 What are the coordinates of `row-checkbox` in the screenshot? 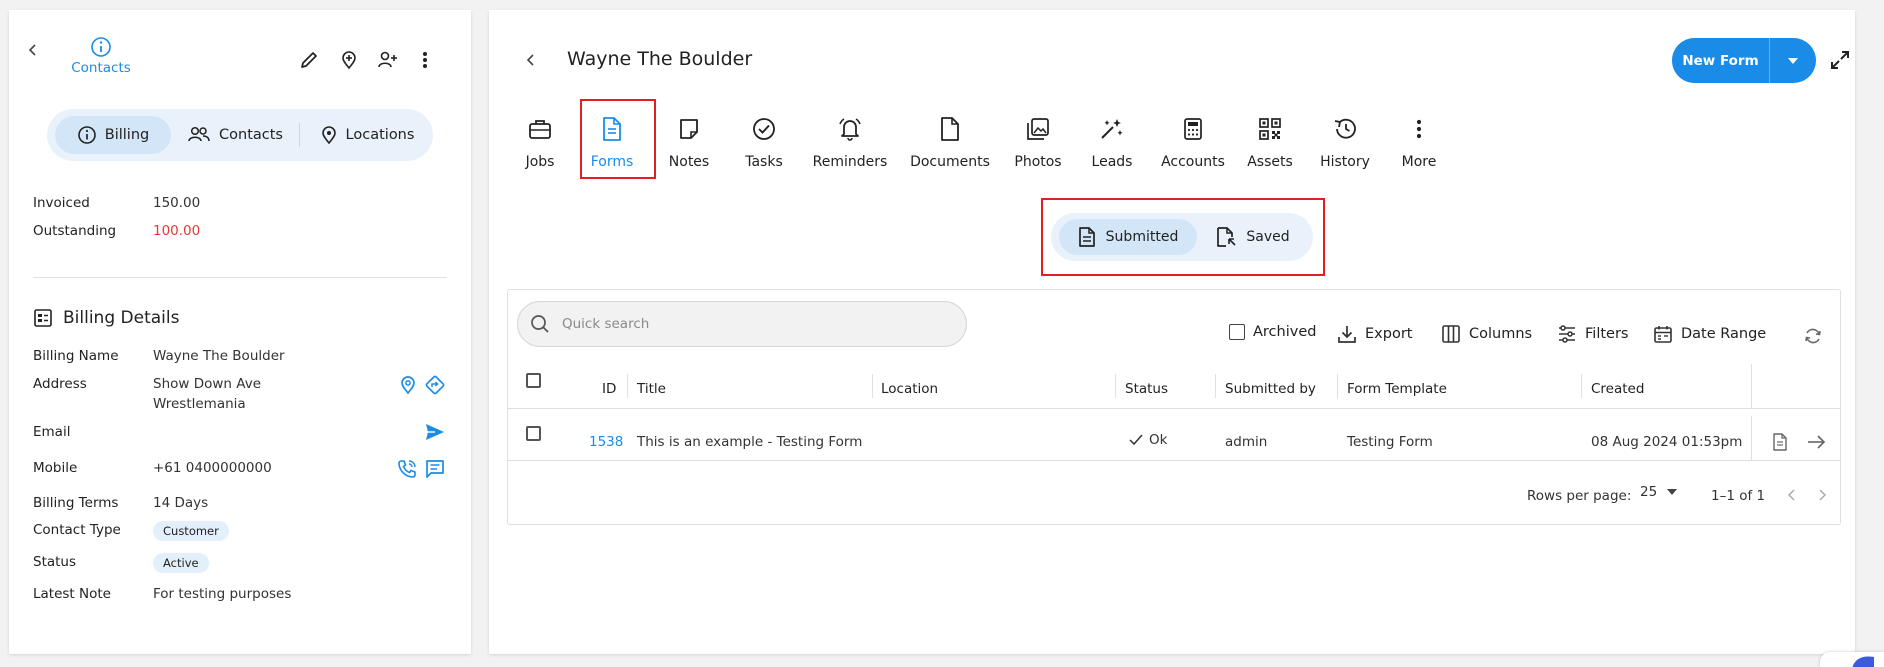 It's located at (533, 433).